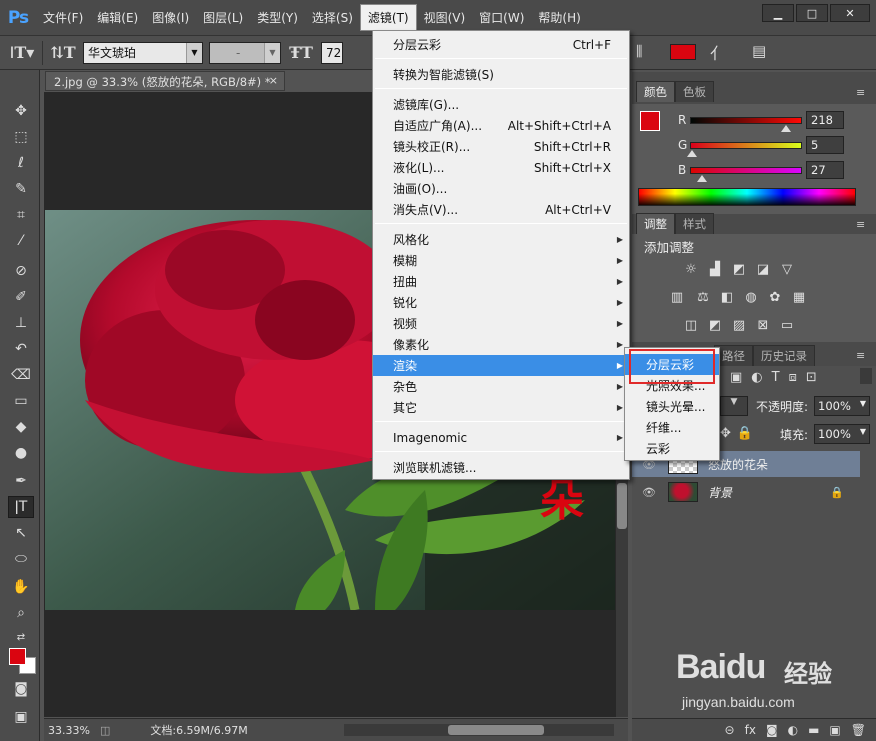 The image size is (876, 741). I want to click on maximize-icon: □, so click(812, 13).